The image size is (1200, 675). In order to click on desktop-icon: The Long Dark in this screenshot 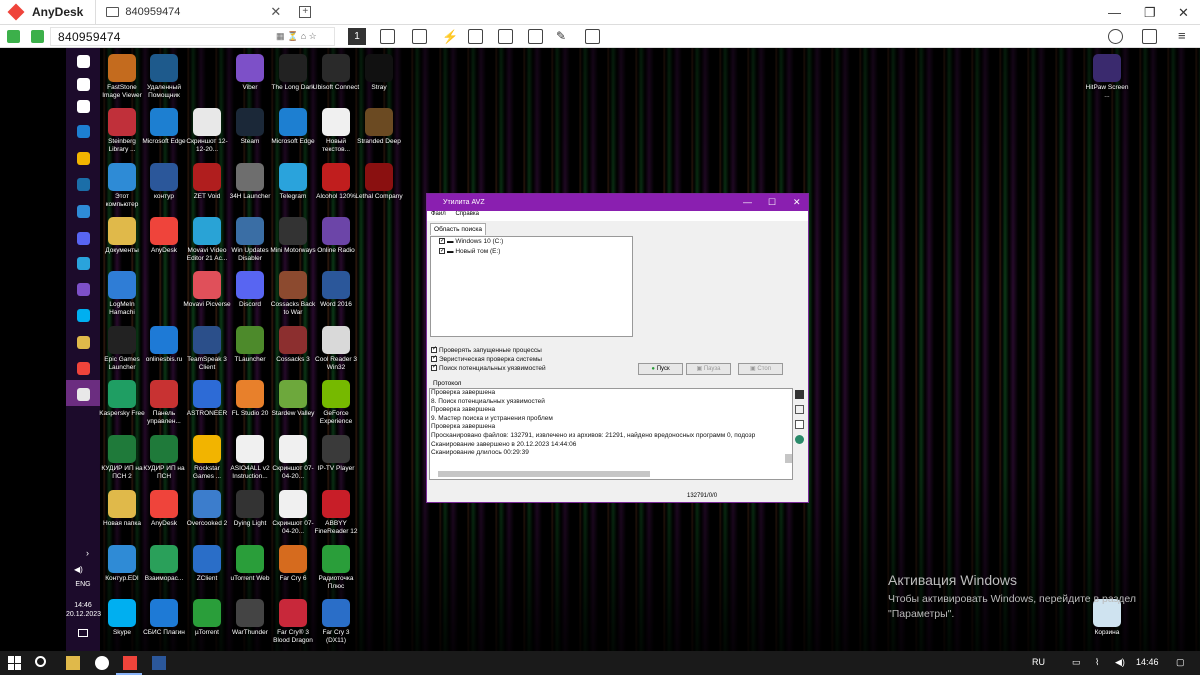, I will do `click(293, 73)`.